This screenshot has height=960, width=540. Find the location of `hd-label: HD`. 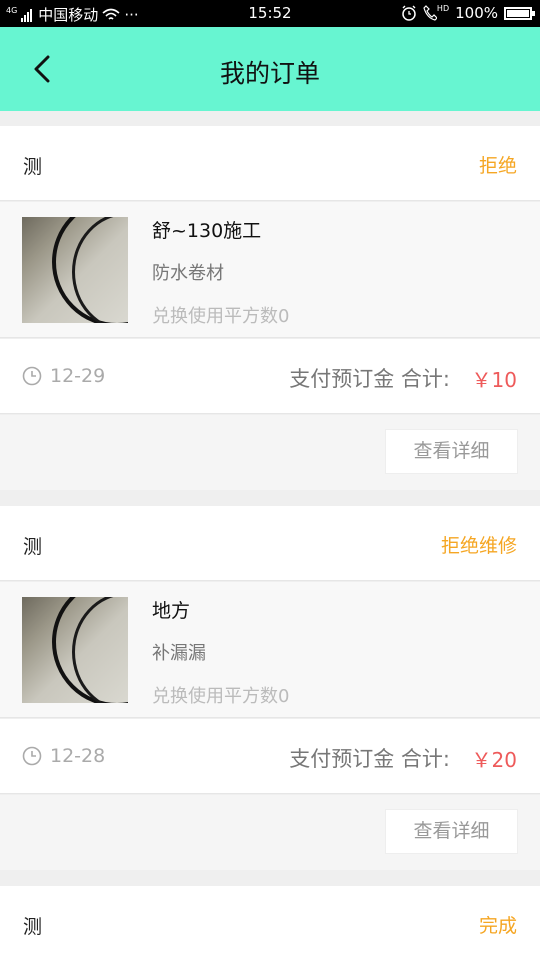

hd-label: HD is located at coordinates (443, 8).